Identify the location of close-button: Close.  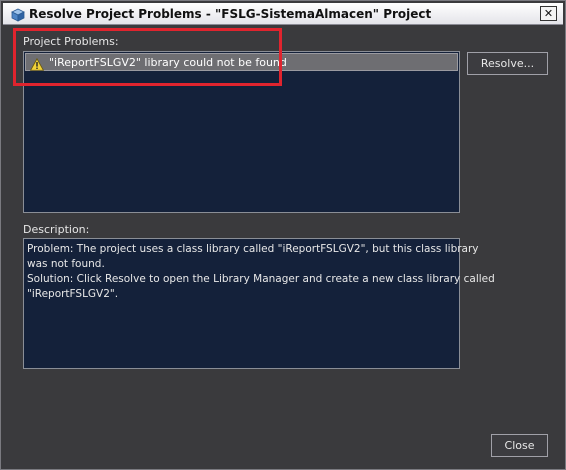
(519, 445).